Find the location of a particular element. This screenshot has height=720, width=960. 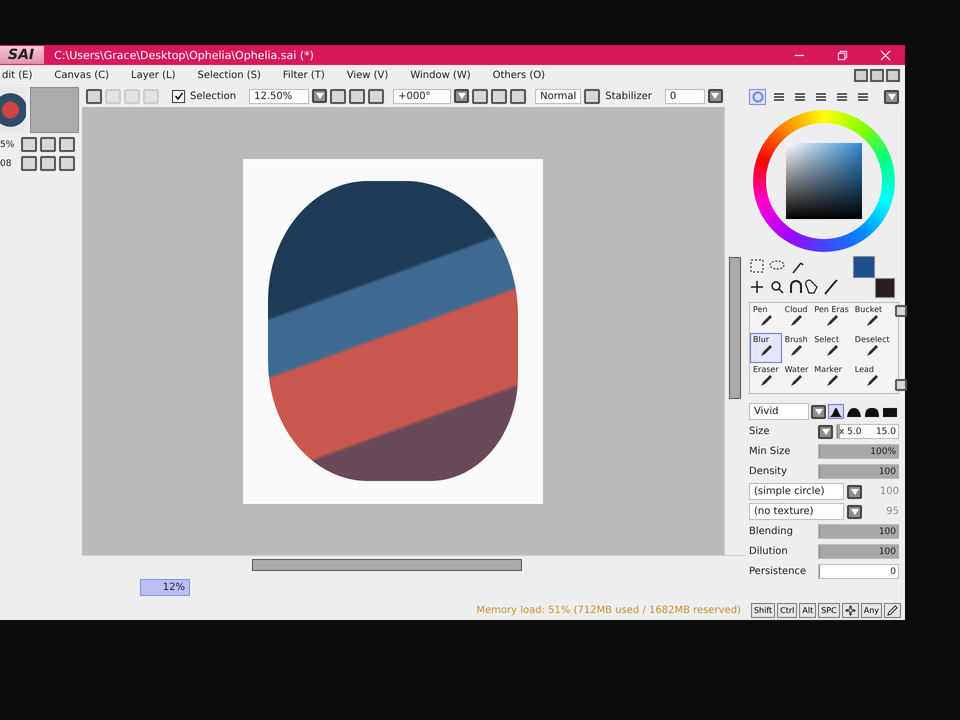

tool-button: Deselect is located at coordinates (872, 348).